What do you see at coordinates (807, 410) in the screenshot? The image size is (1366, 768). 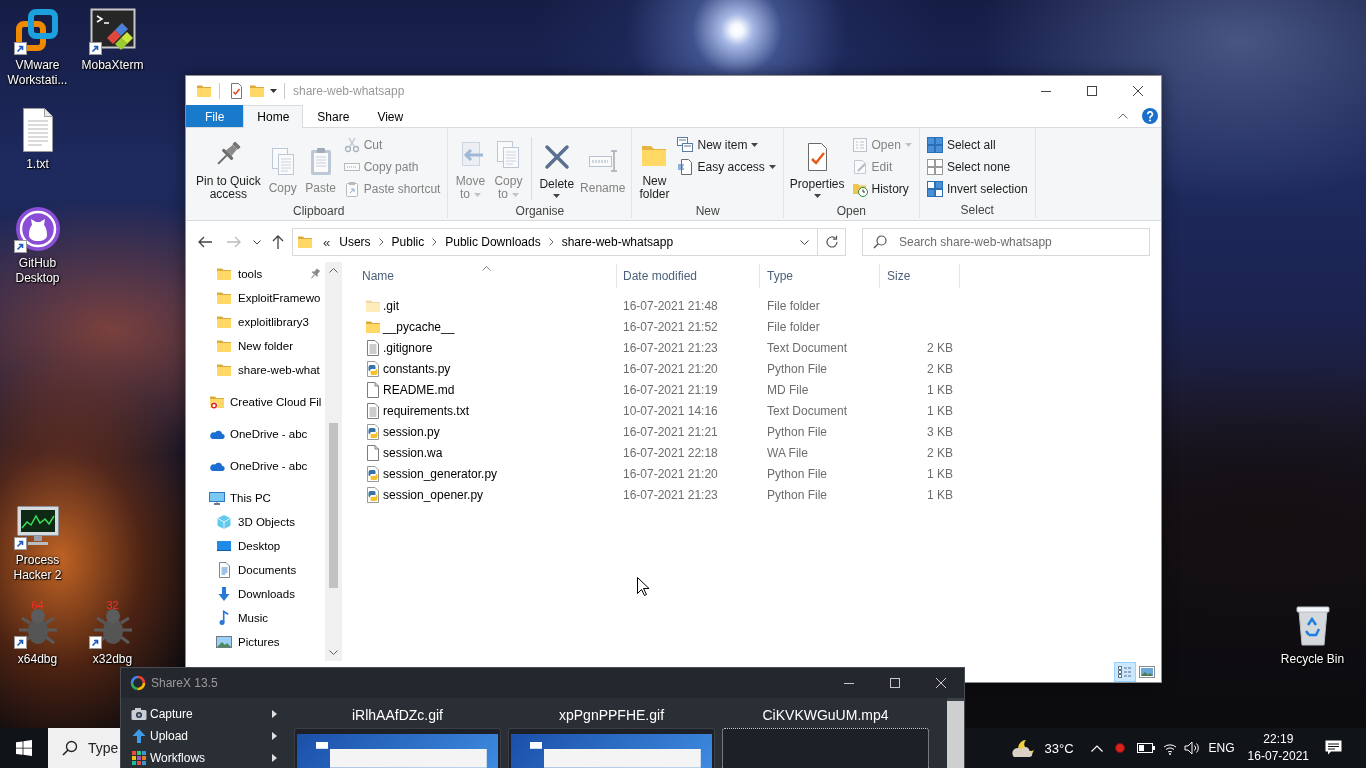 I see `file-type: Text Document` at bounding box center [807, 410].